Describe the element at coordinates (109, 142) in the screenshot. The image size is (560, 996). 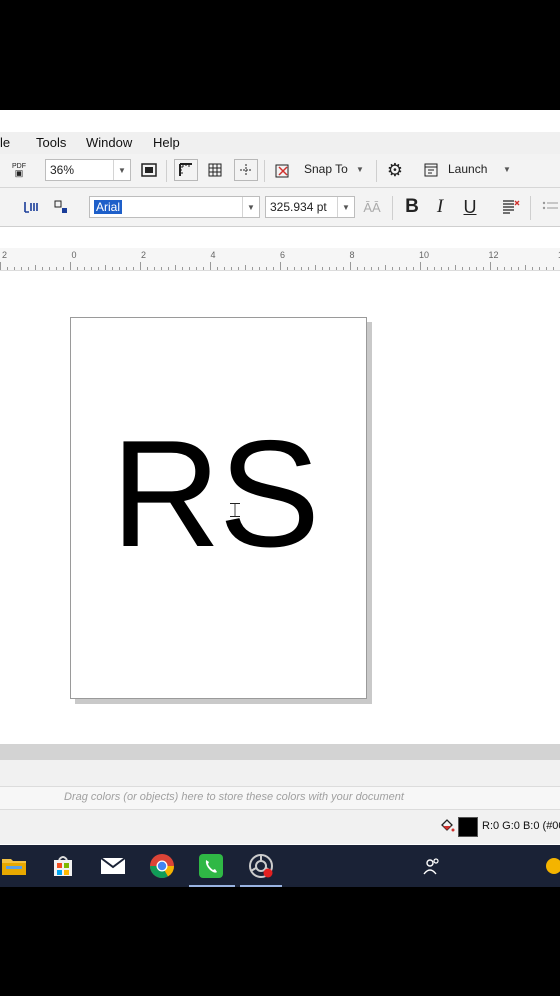
I see `menu-item-window: Window` at that location.